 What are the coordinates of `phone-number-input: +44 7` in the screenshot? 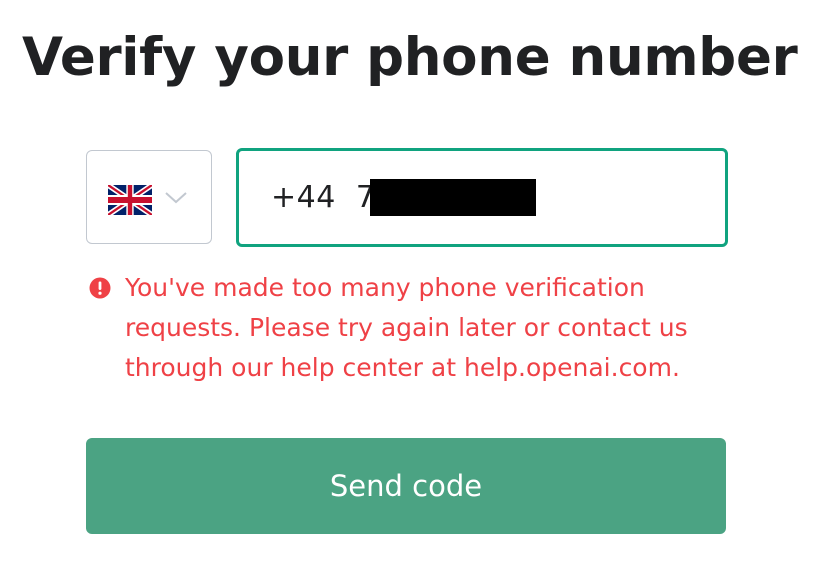 It's located at (482, 197).